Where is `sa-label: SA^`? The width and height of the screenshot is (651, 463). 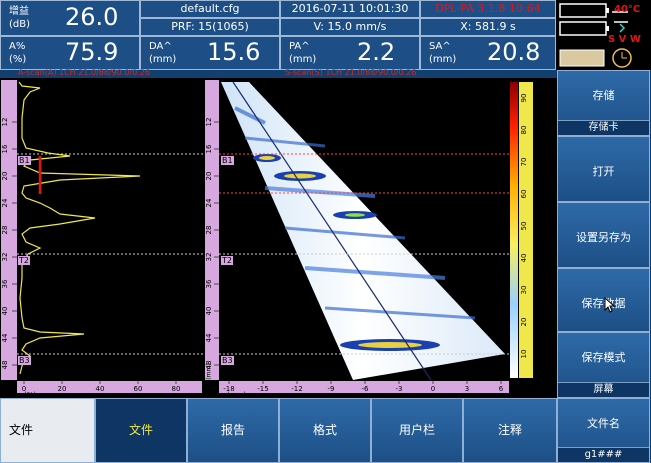 sa-label: SA^ is located at coordinates (440, 46).